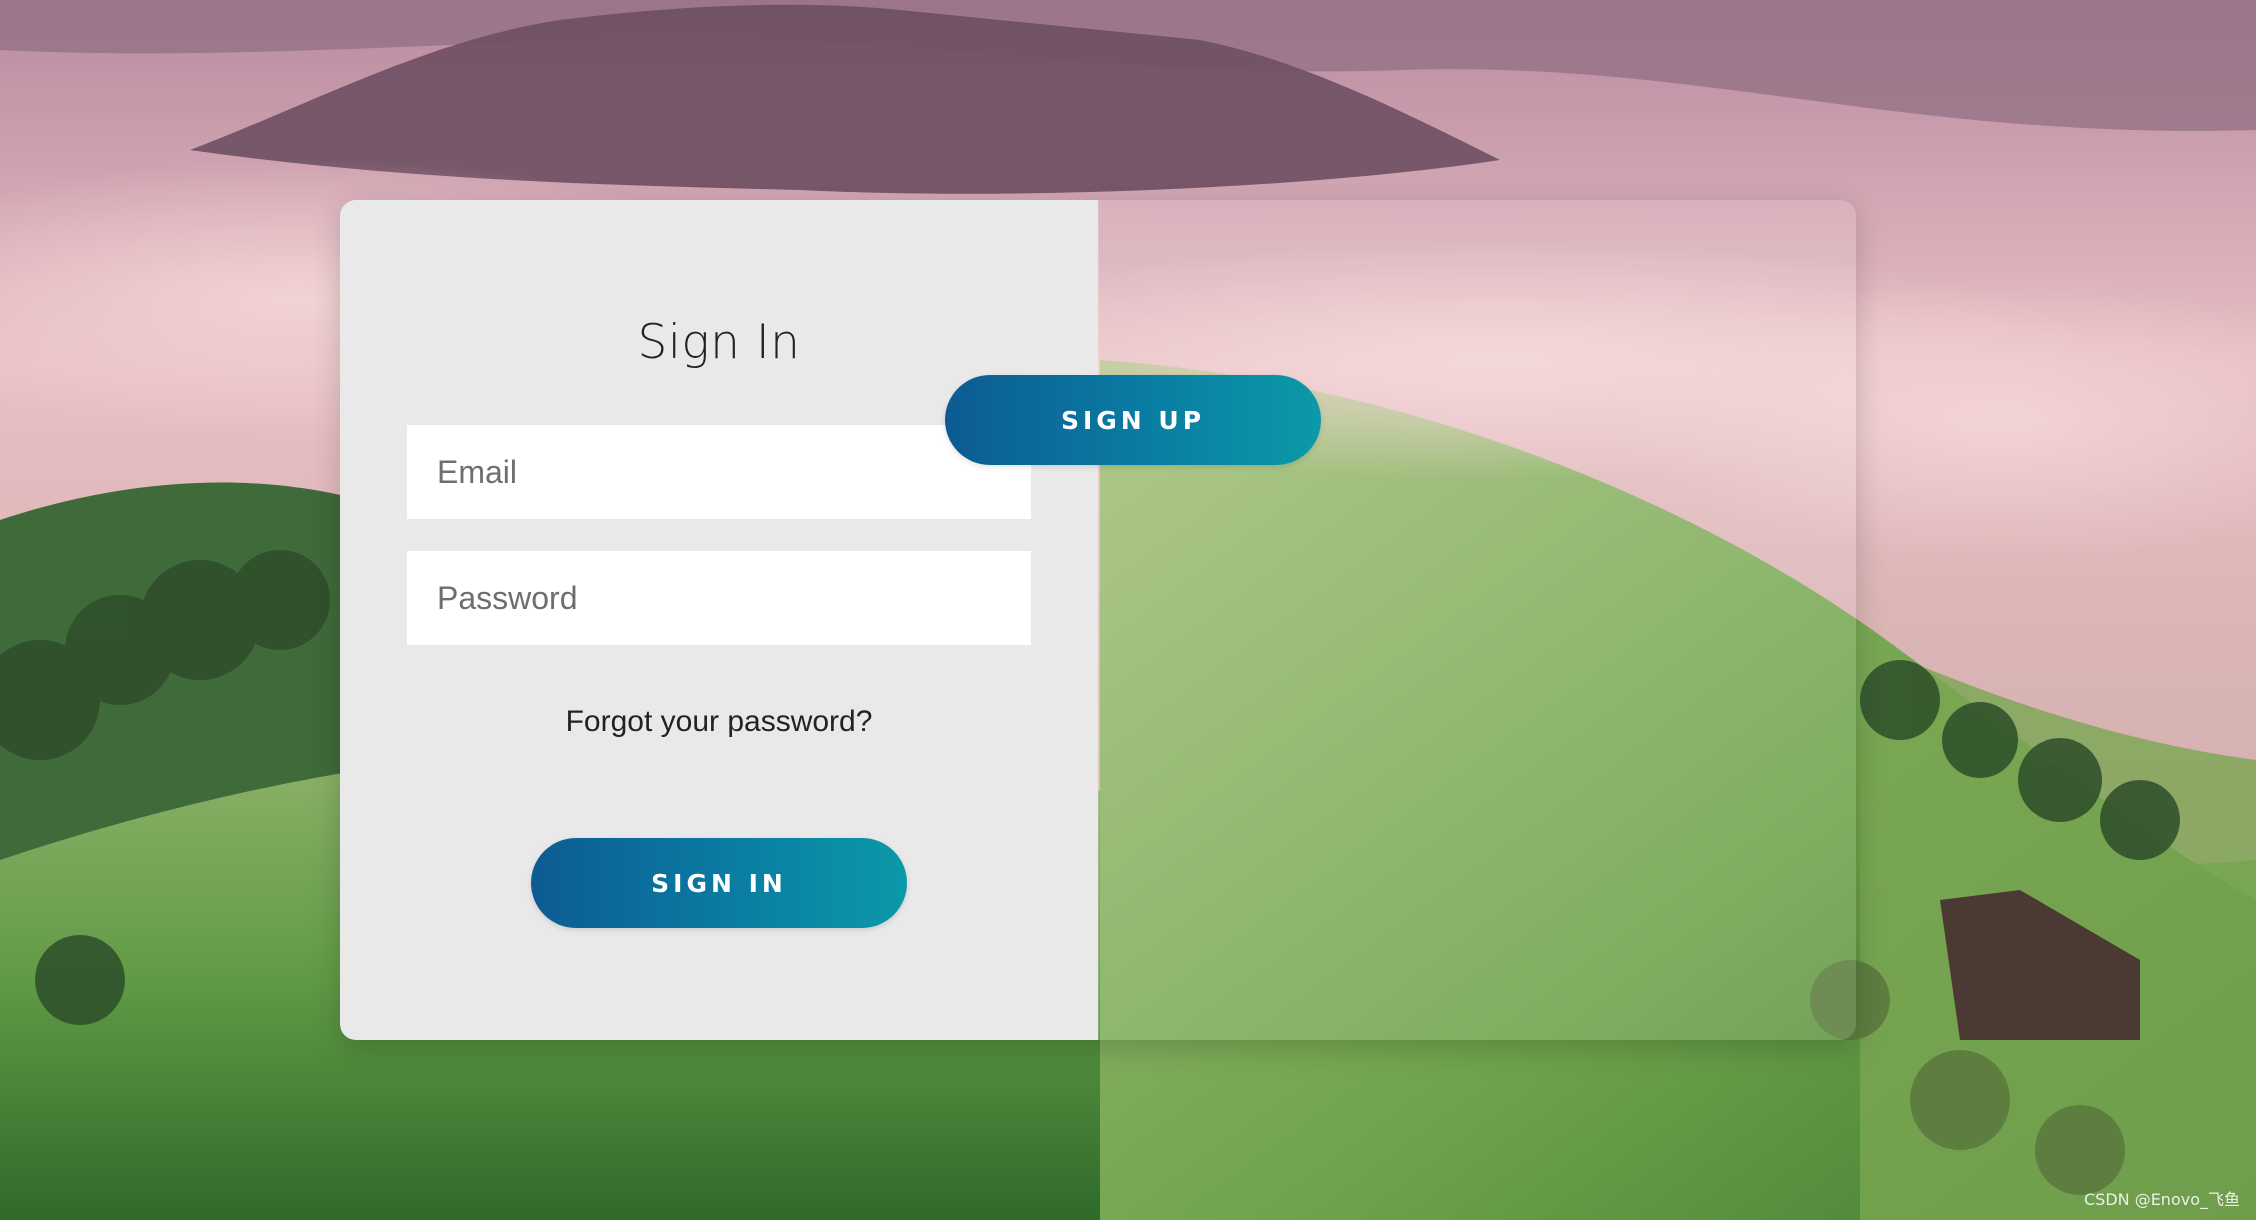 The image size is (2256, 1220). What do you see at coordinates (719, 598) in the screenshot?
I see `password-field` at bounding box center [719, 598].